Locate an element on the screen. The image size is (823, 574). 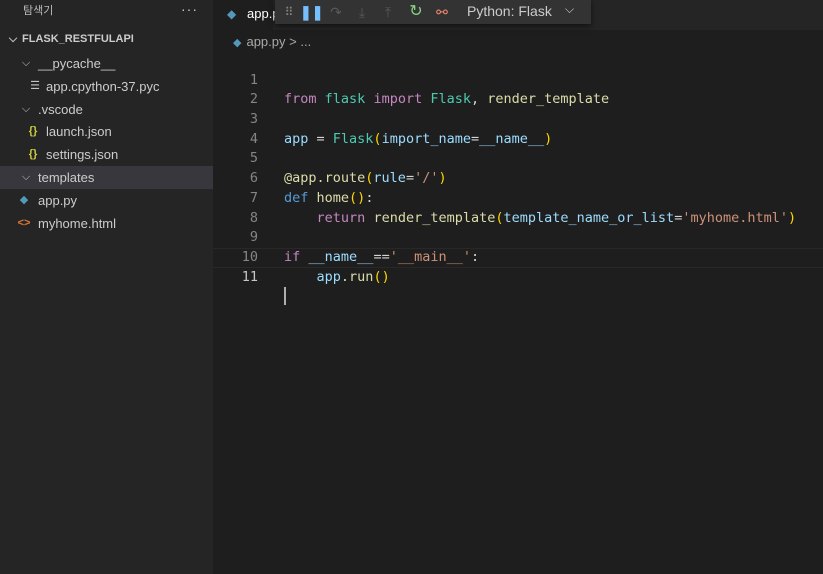
tree-item-label: launch.json is located at coordinates (79, 131).